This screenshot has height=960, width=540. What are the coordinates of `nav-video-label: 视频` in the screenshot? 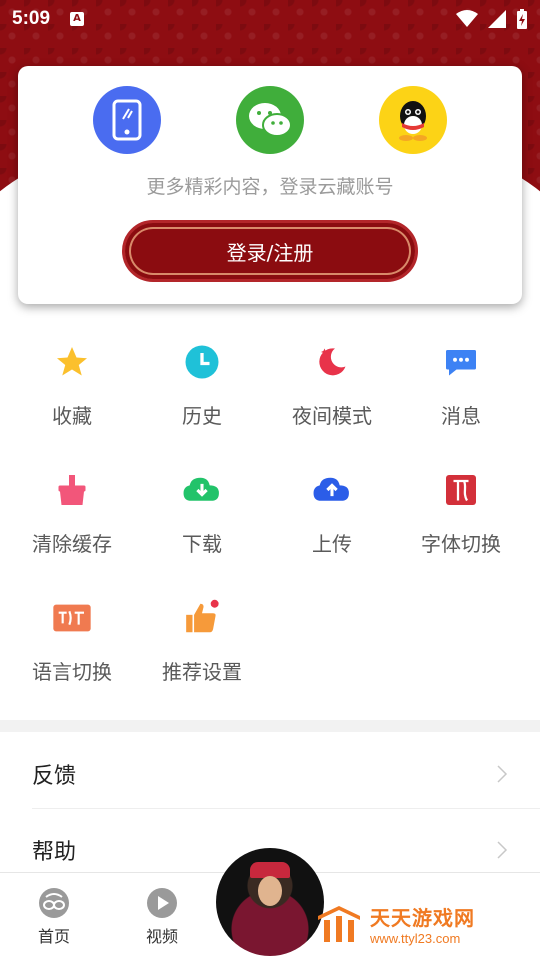 It's located at (161, 936).